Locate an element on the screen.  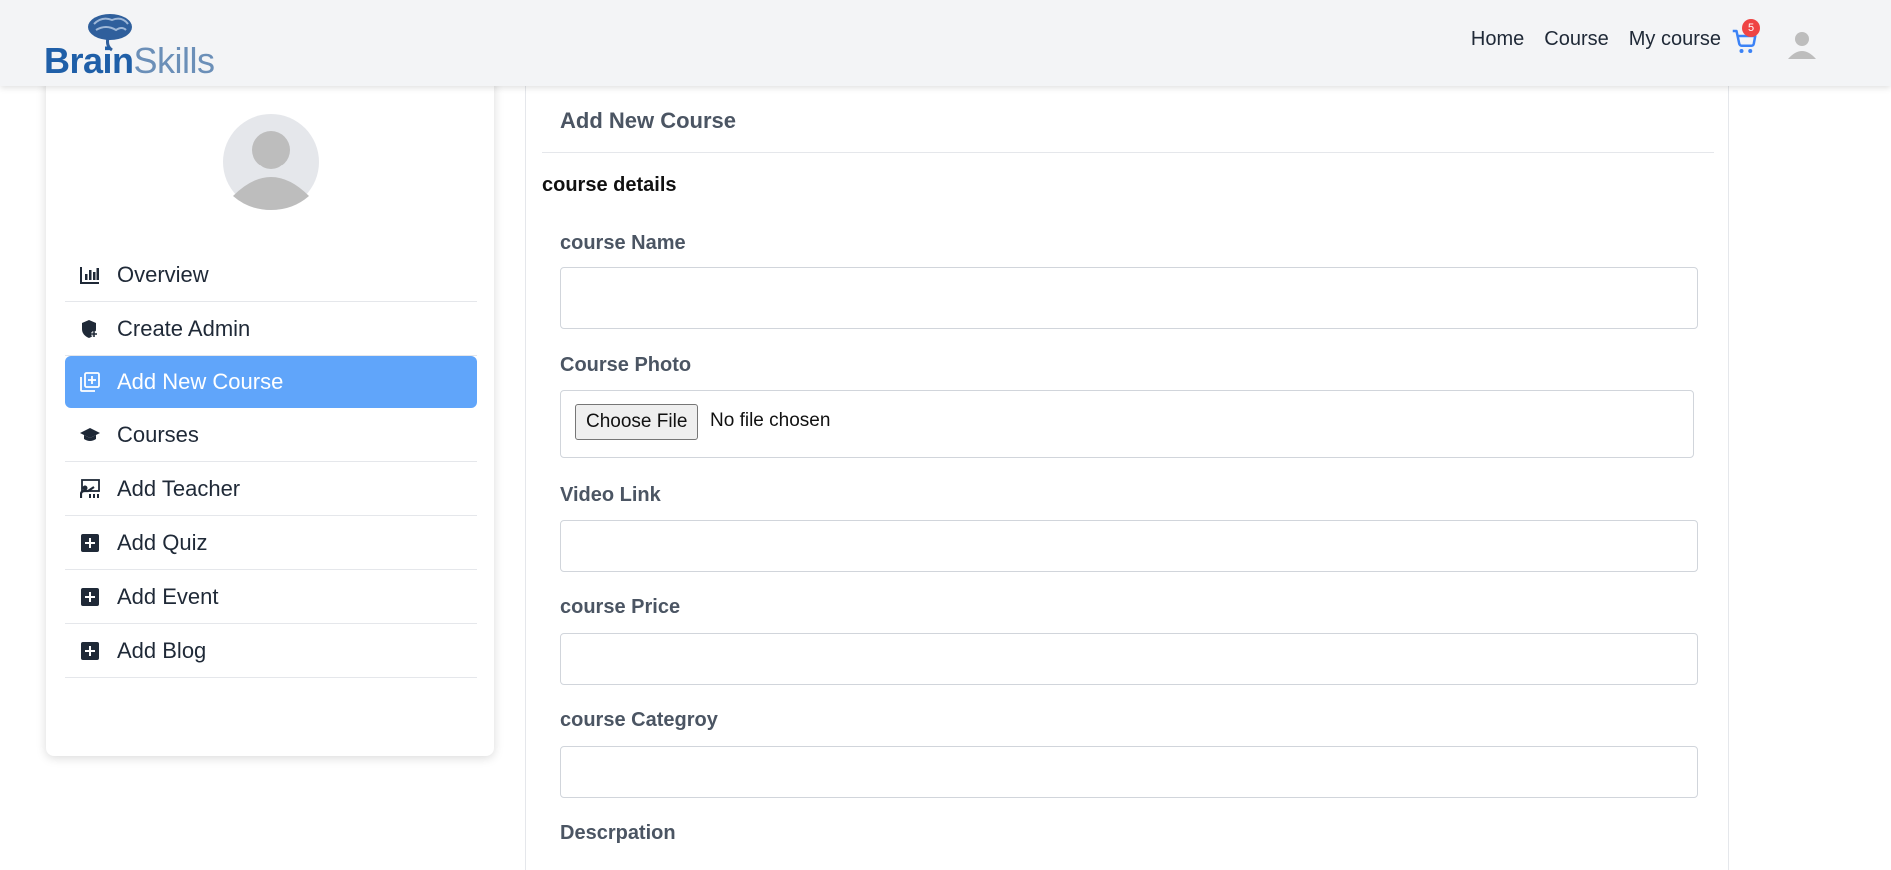
title-divider is located at coordinates (1128, 152).